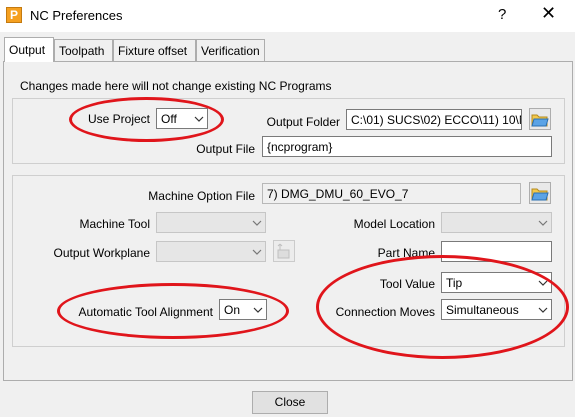 The height and width of the screenshot is (417, 575). Describe the element at coordinates (29, 49) in the screenshot. I see `tab-output: Output` at that location.